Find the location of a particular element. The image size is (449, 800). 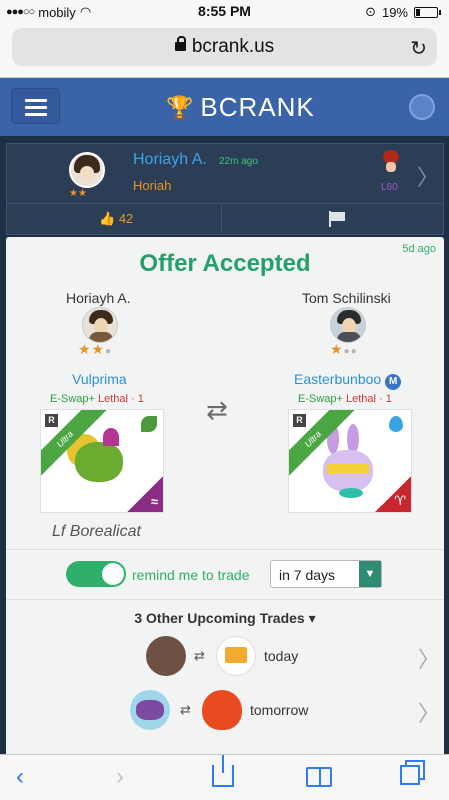

post-username: Horiayh A. is located at coordinates (170, 160).